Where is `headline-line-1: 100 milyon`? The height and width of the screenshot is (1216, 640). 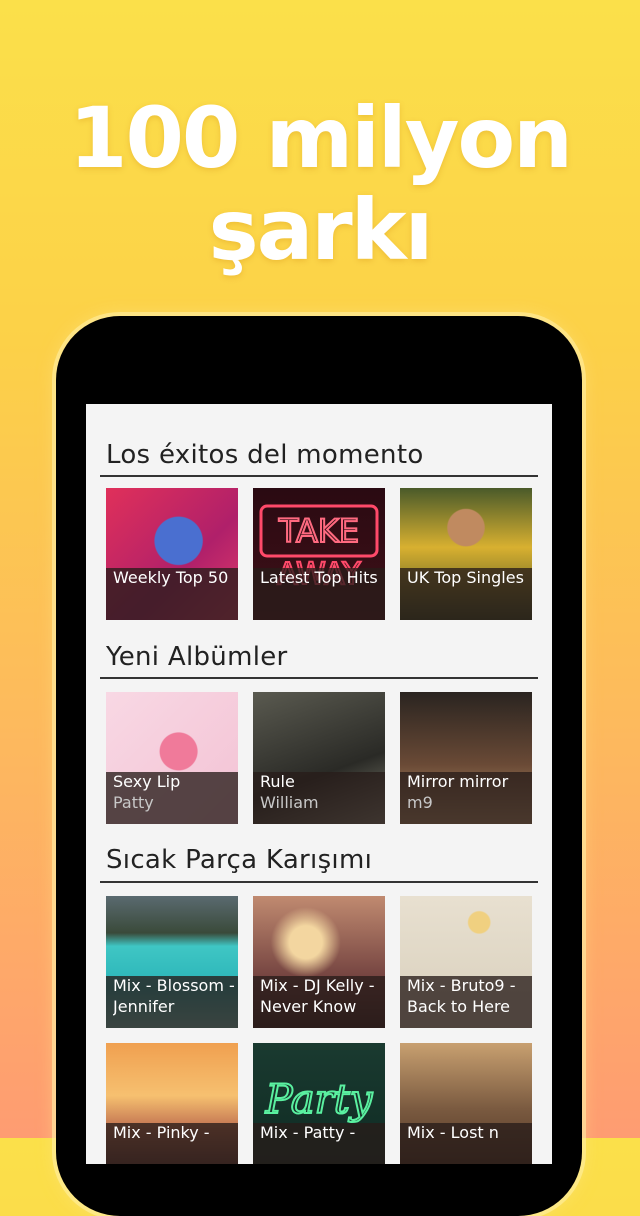 headline-line-1: 100 milyon is located at coordinates (321, 138).